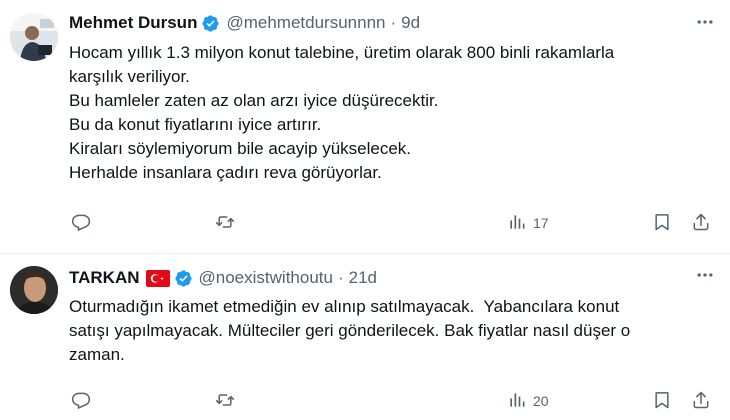 Image resolution: width=730 pixels, height=420 pixels. I want to click on views-count: 20, so click(541, 401).